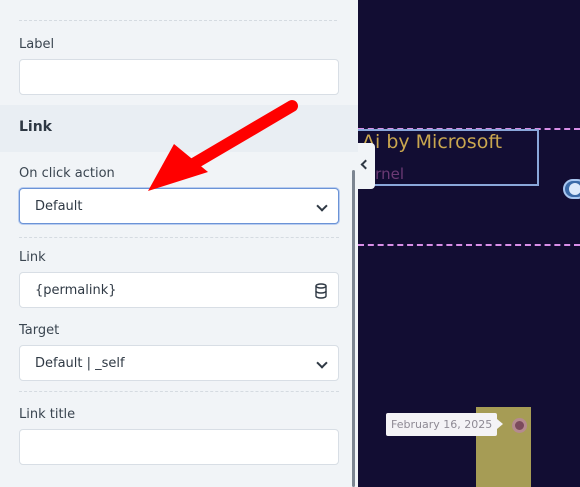 Image resolution: width=580 pixels, height=487 pixels. What do you see at coordinates (179, 363) in the screenshot?
I see `target-select: Default | _self` at bounding box center [179, 363].